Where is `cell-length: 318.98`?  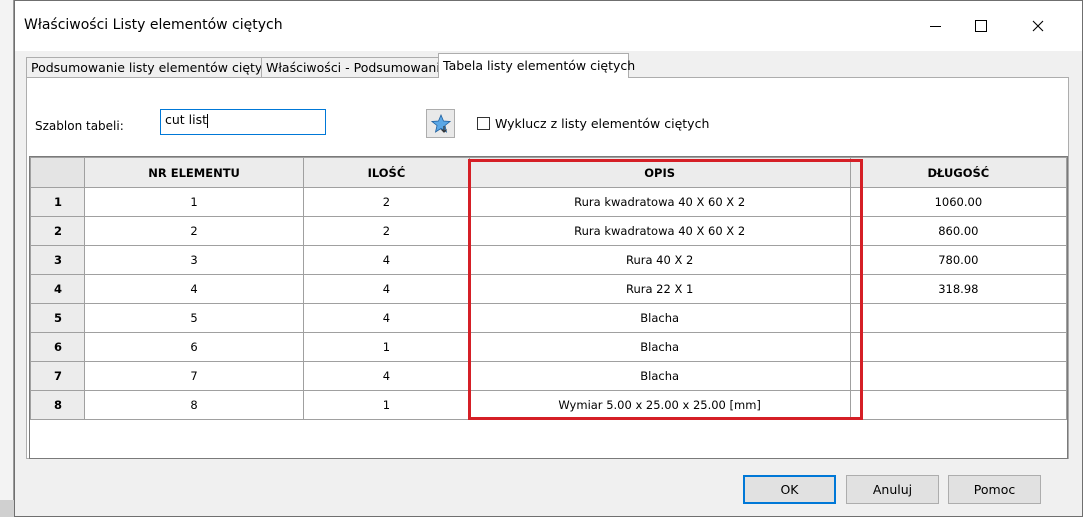 cell-length: 318.98 is located at coordinates (958, 289).